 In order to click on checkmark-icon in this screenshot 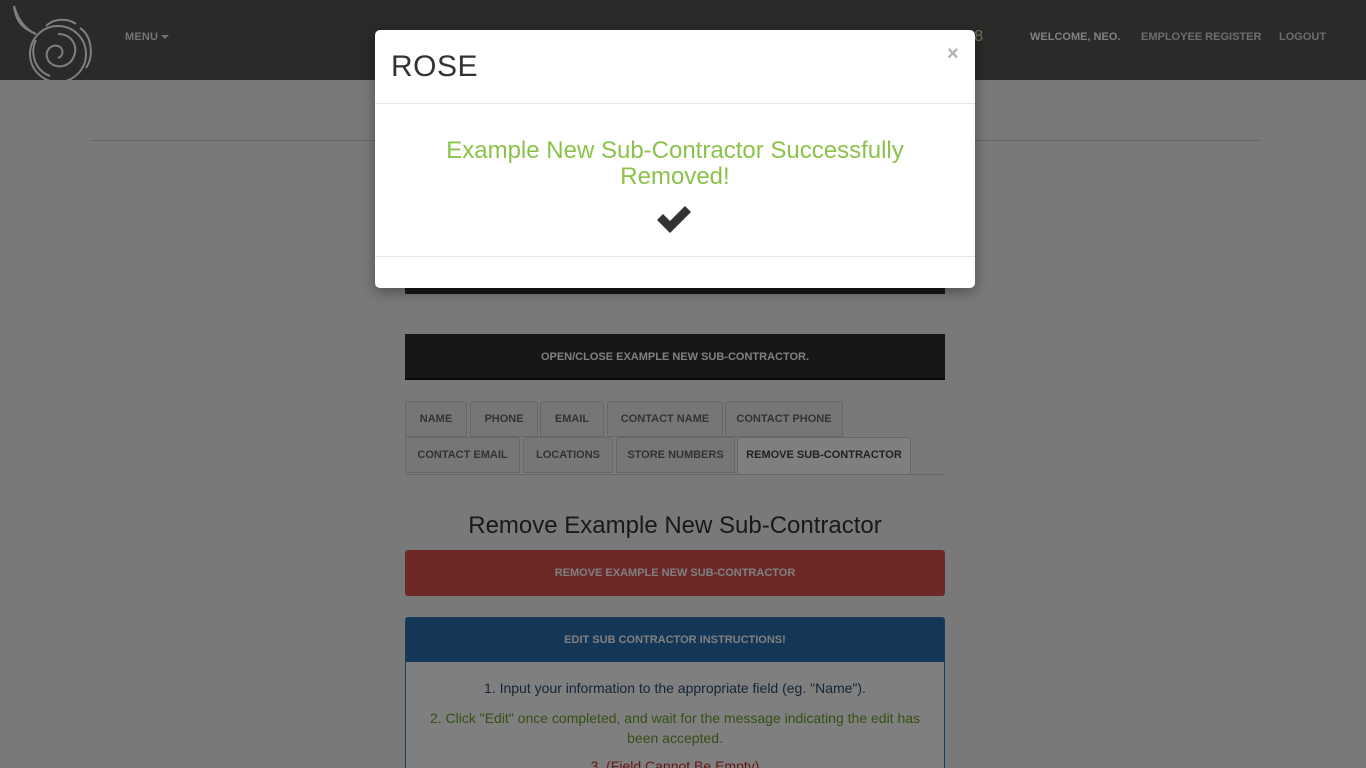, I will do `click(674, 219)`.